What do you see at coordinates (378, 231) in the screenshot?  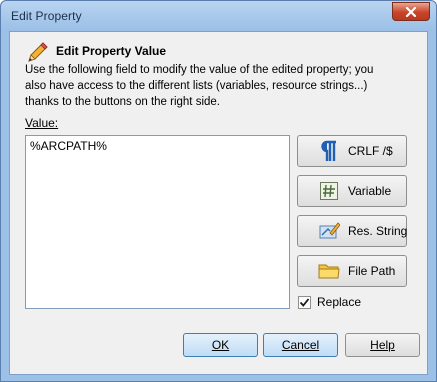 I see `res-string-button-label: Res. String` at bounding box center [378, 231].